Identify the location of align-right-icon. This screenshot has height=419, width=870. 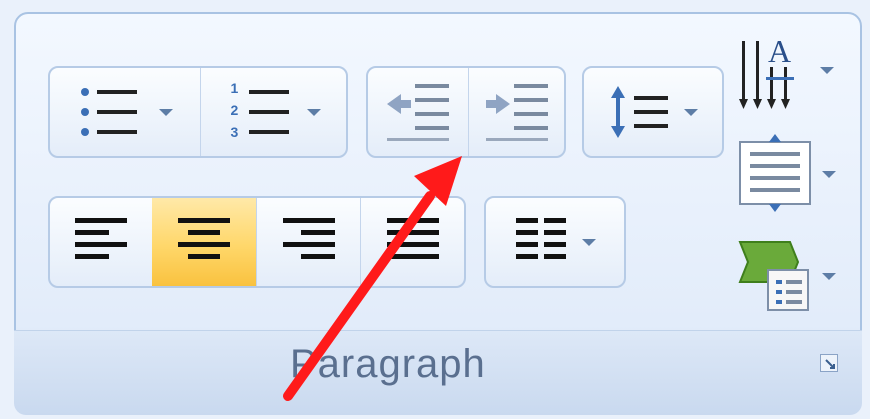
(309, 242).